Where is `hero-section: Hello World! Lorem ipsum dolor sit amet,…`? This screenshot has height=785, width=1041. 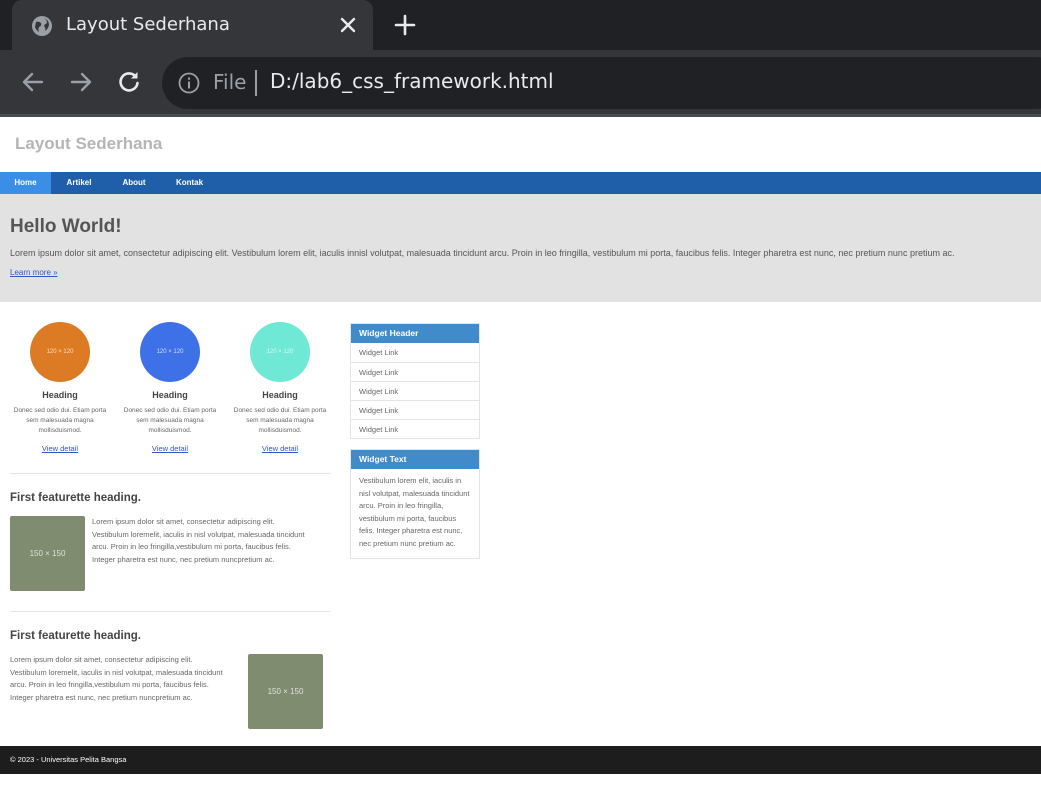 hero-section: Hello World! Lorem ipsum dolor sit amet,… is located at coordinates (520, 248).